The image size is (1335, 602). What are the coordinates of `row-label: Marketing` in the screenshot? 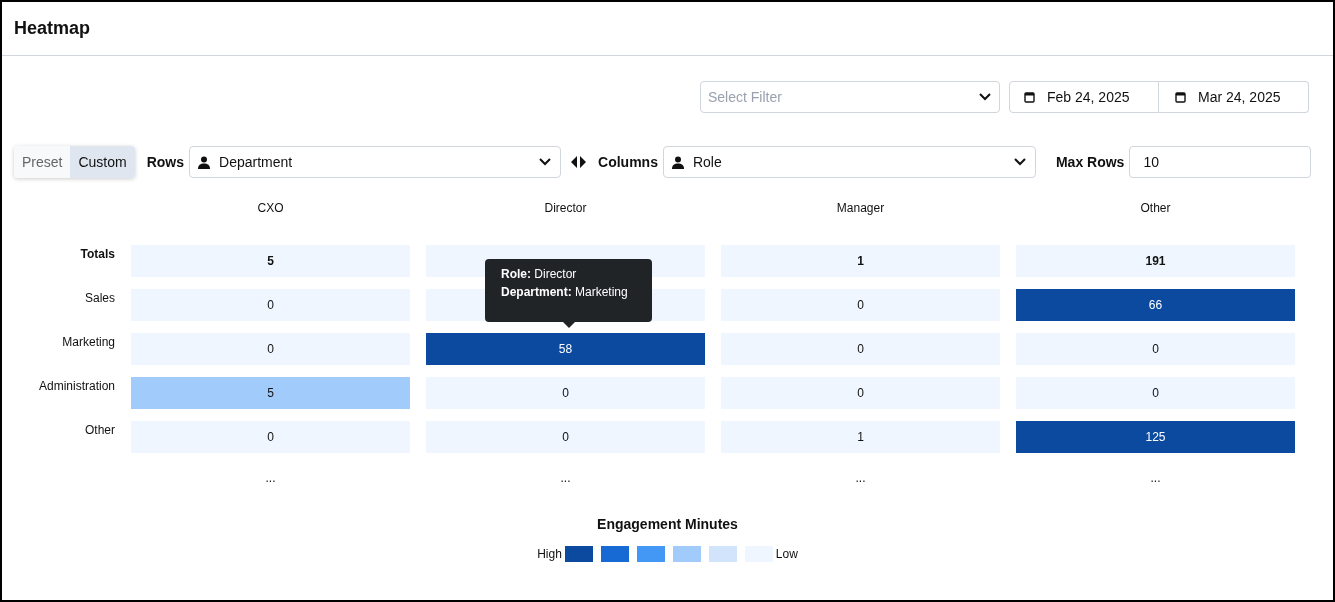 It's located at (88, 342).